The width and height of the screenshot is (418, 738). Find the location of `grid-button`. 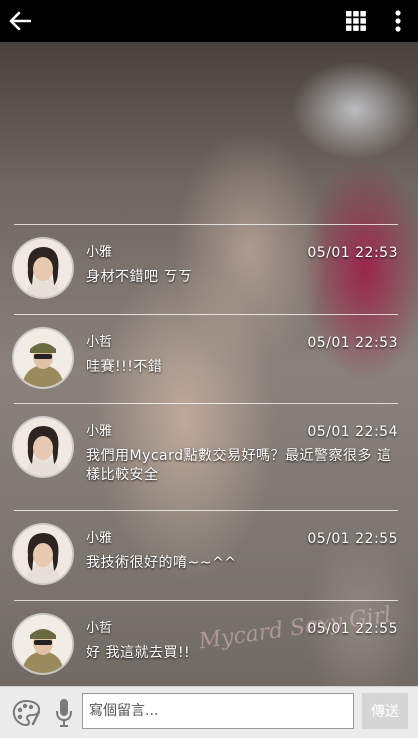

grid-button is located at coordinates (356, 21).